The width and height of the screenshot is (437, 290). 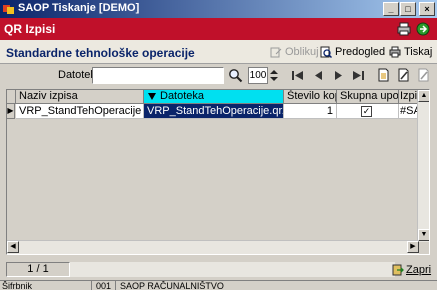 I want to click on close-window-button: ×, so click(x=427, y=9).